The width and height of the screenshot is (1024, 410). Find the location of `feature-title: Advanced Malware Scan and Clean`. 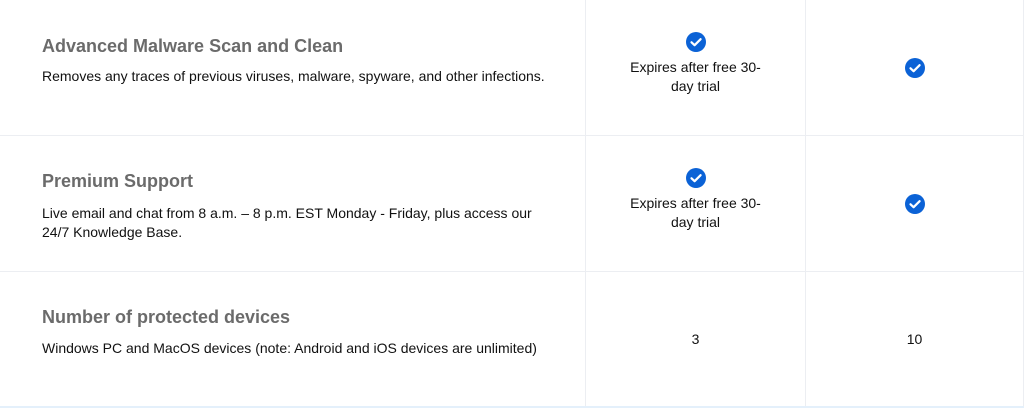

feature-title: Advanced Malware Scan and Clean is located at coordinates (193, 46).